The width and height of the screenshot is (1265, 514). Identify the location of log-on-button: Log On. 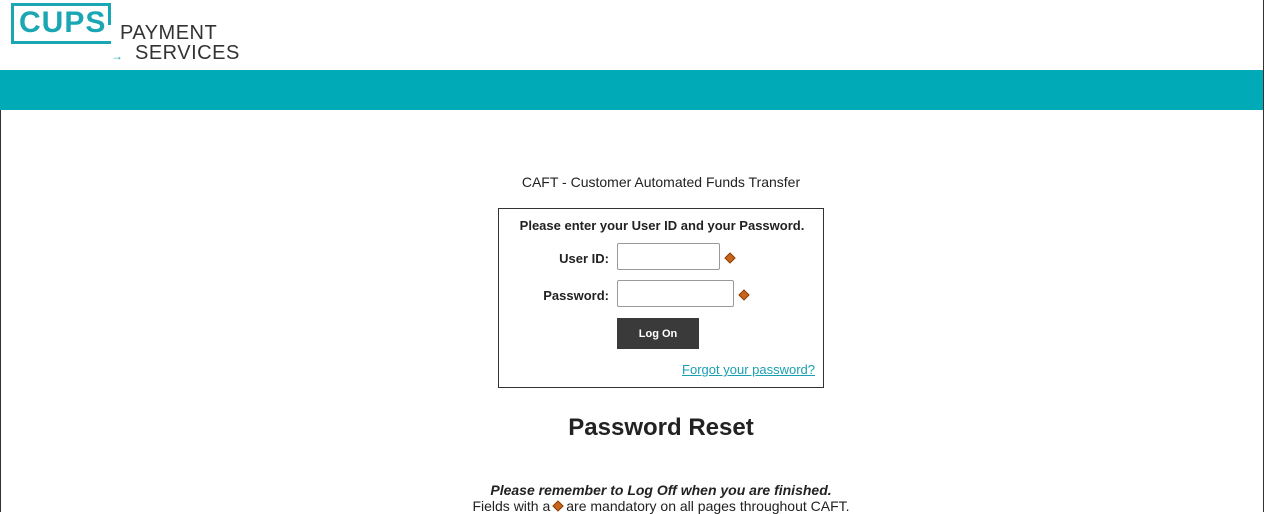
(658, 333).